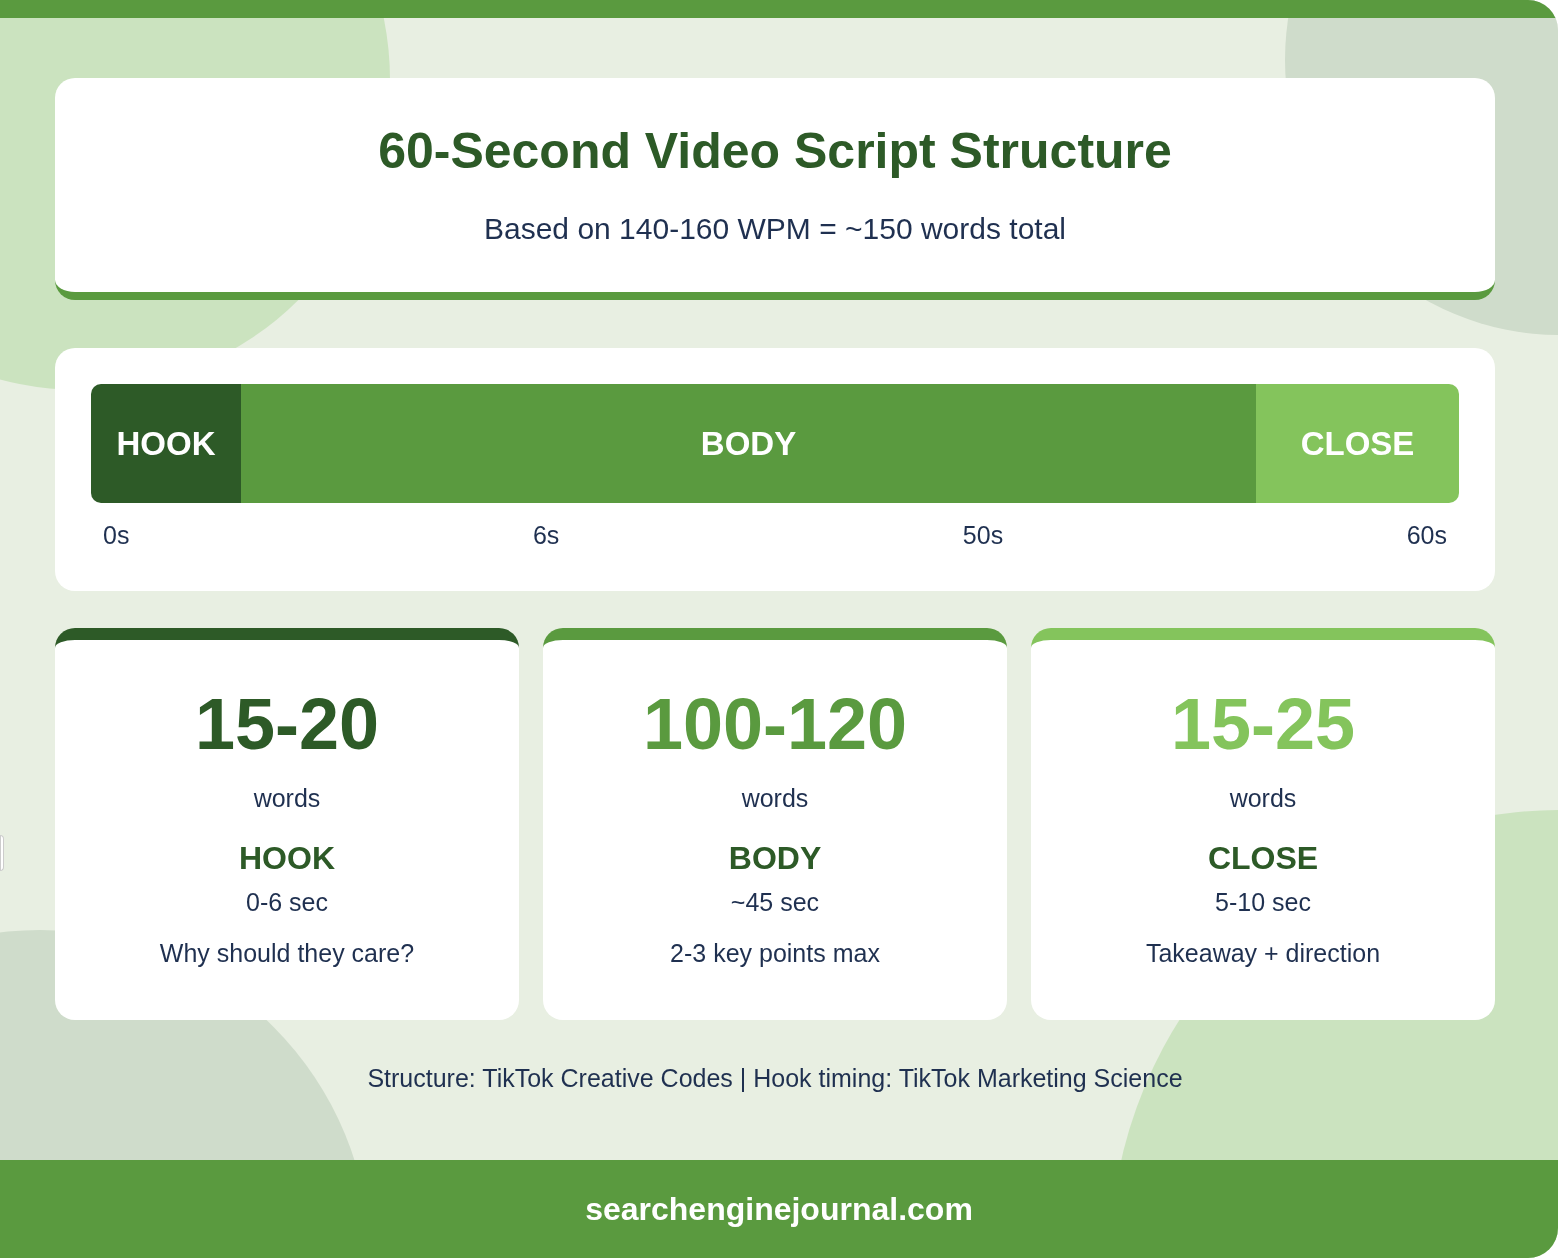 Image resolution: width=1558 pixels, height=1258 pixels. What do you see at coordinates (1263, 858) in the screenshot?
I see `section-name: CLOSE` at bounding box center [1263, 858].